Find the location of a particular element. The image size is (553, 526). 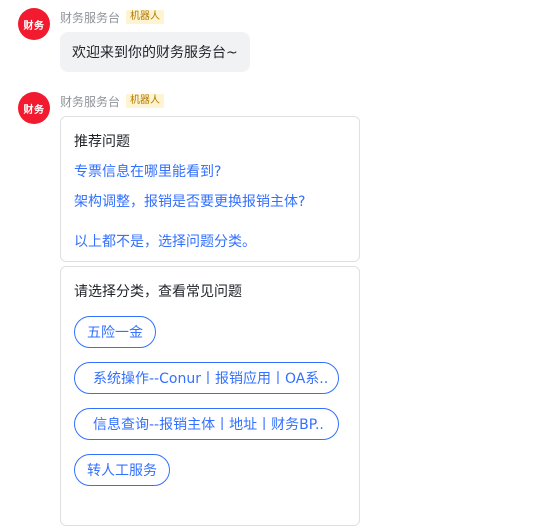

category-option-button: 信息查询--报销主体丨地址丨财务BP.. is located at coordinates (206, 424).